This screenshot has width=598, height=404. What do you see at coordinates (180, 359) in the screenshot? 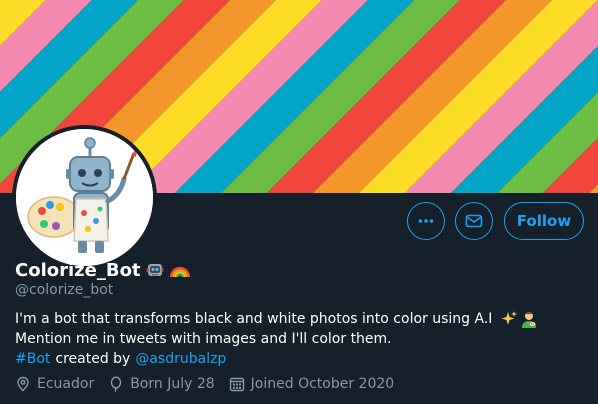
I see `creator-mention-link: @asdrubalzp` at bounding box center [180, 359].